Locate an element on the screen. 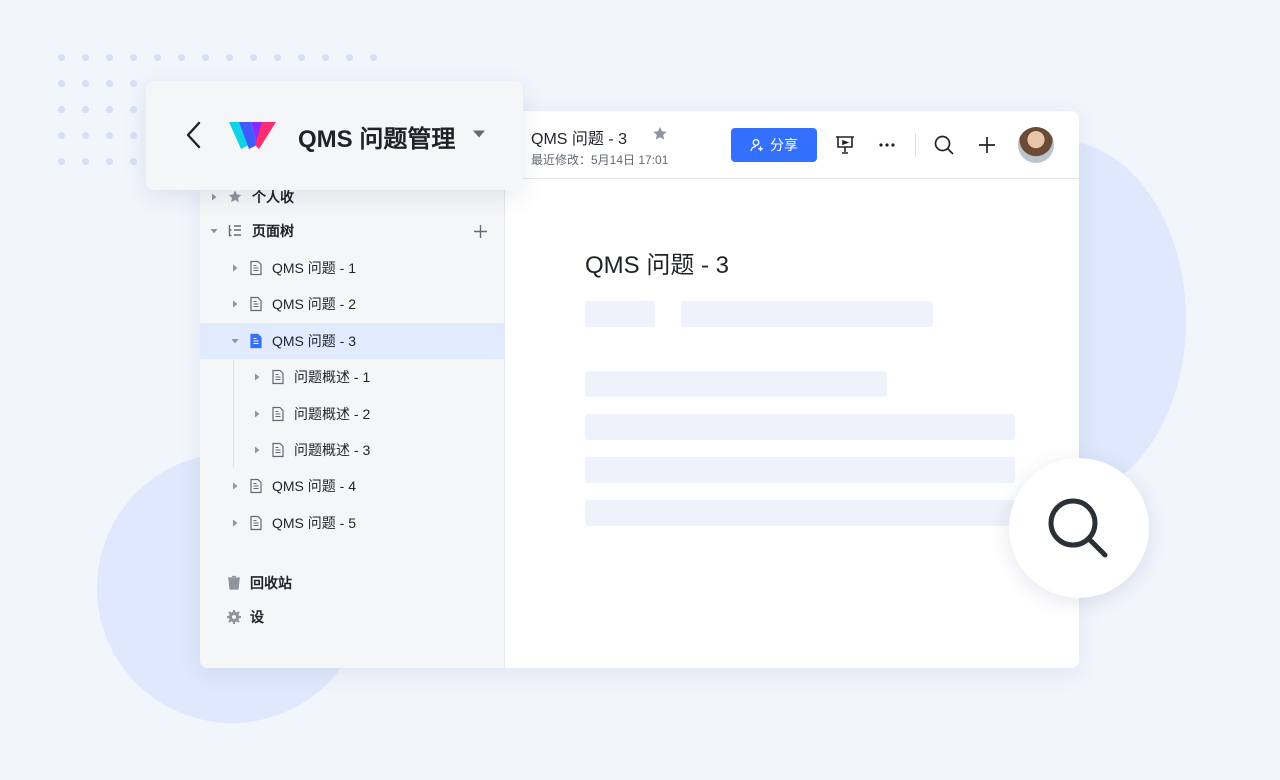 The width and height of the screenshot is (1280, 780). tree-item-label: QMS 问题 - 2 is located at coordinates (314, 304).